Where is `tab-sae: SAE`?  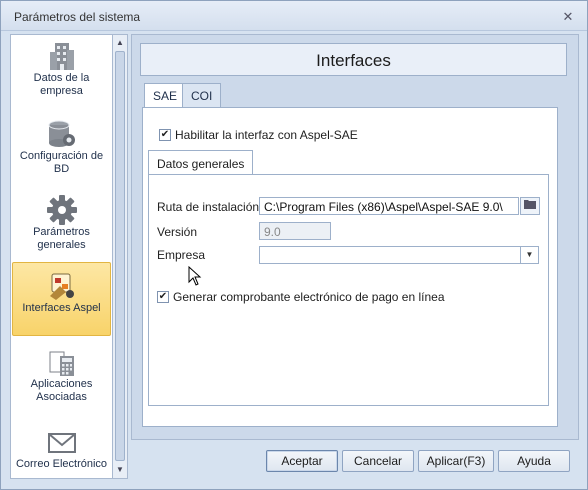
tab-sae: SAE is located at coordinates (165, 96).